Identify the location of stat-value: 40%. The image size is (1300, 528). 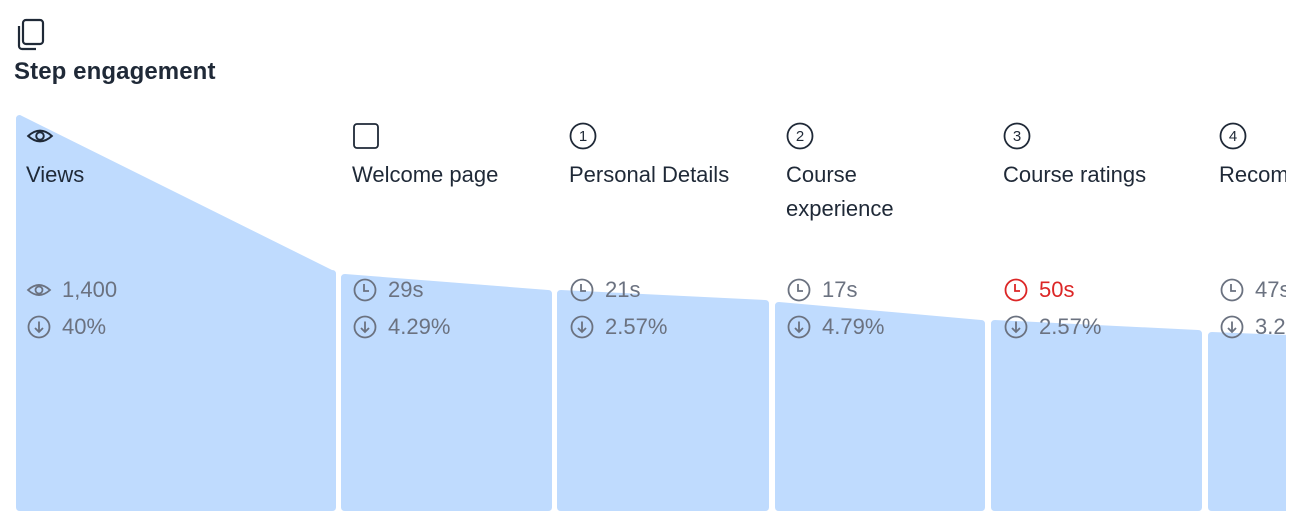
(84, 326).